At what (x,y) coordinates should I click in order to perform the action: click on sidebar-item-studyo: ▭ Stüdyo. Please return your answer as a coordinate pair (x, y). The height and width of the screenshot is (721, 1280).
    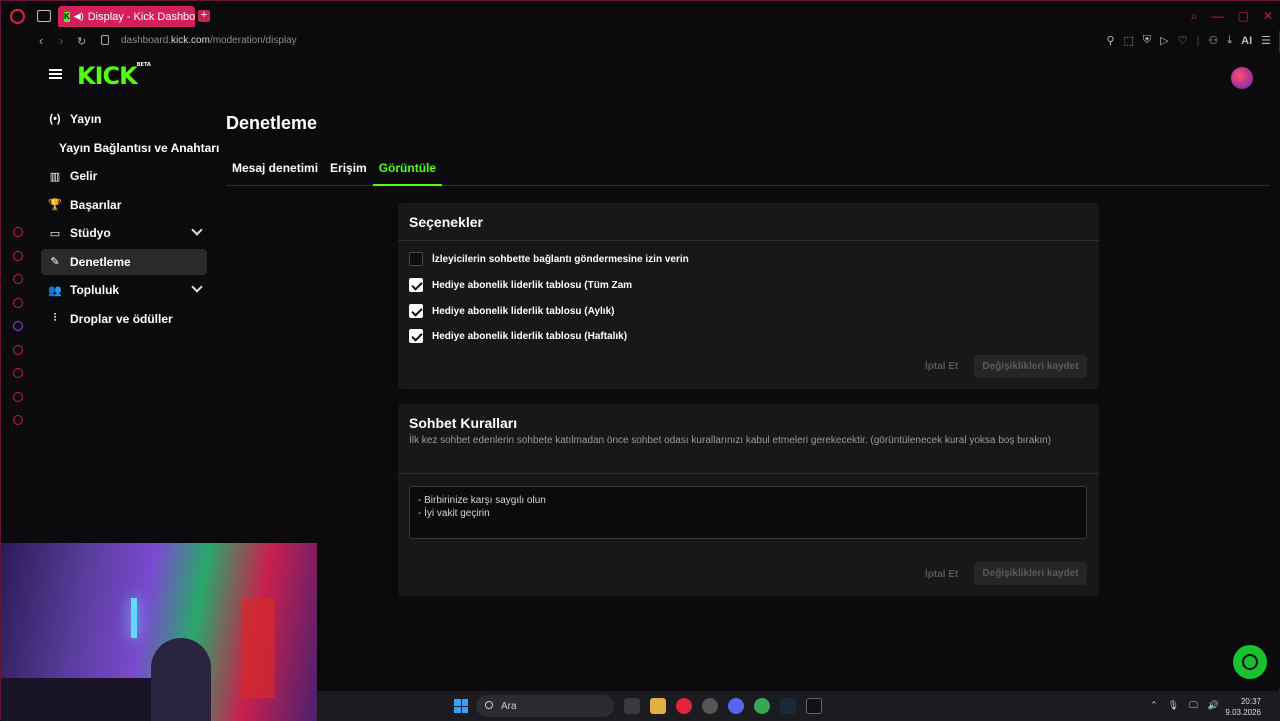
    Looking at the image, I should click on (124, 233).